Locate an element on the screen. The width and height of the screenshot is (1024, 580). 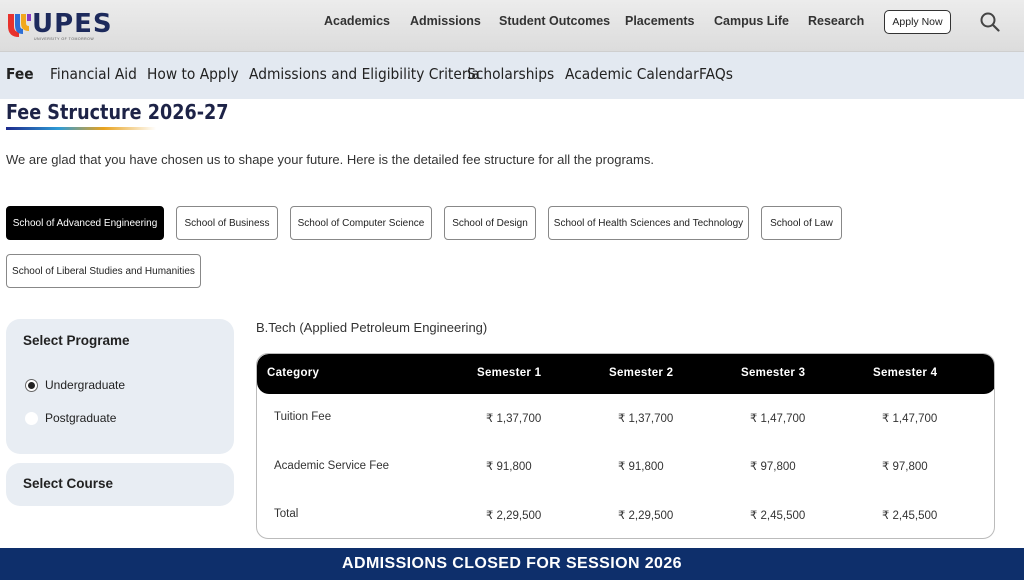
upes-logo: UPES UNIVERSITY OF TOMORROW is located at coordinates (59, 26).